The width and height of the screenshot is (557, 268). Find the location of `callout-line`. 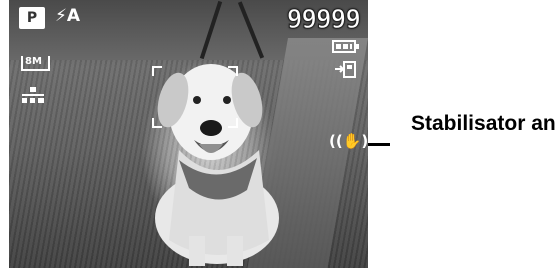

callout-line is located at coordinates (379, 144).